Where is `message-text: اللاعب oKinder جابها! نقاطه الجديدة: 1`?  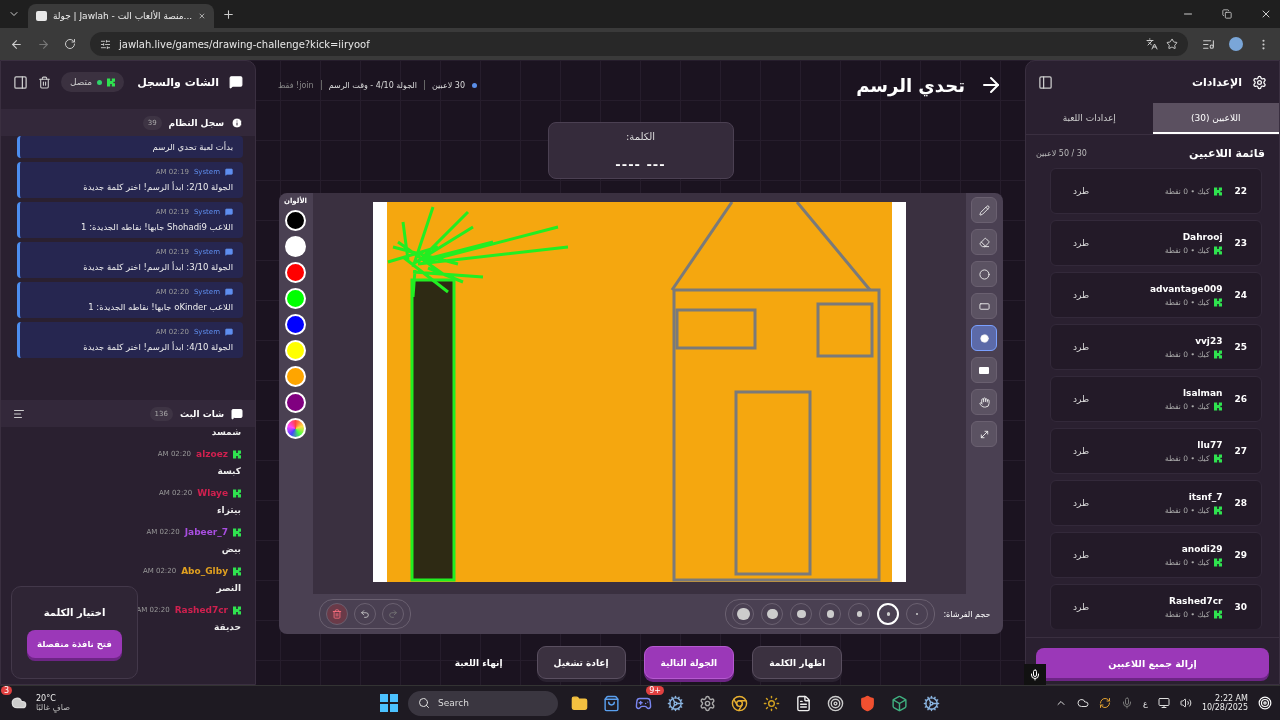
message-text: اللاعب oKinder جابها! نقاطه الجديدة: 1 is located at coordinates (160, 307).